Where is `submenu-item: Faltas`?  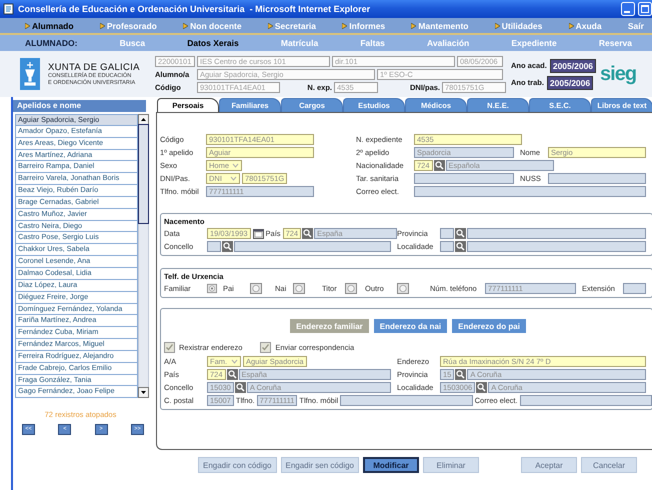
submenu-item: Faltas is located at coordinates (372, 43).